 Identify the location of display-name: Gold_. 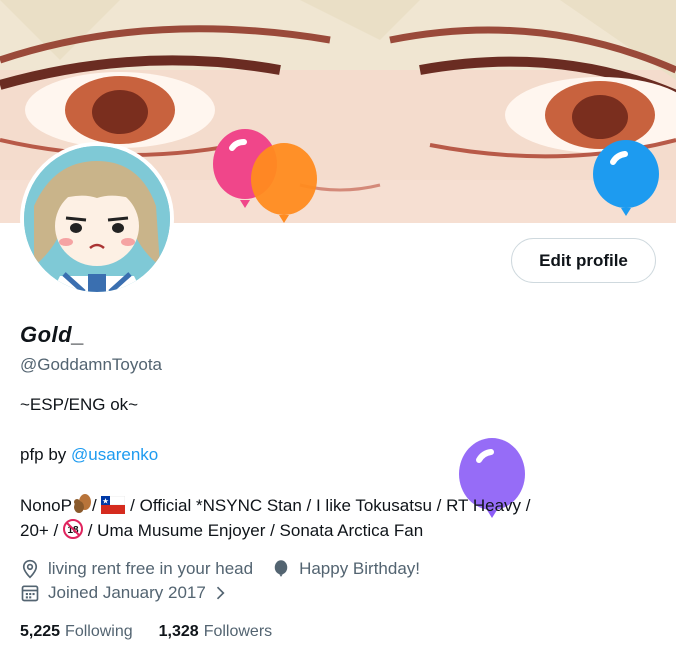
(52, 334).